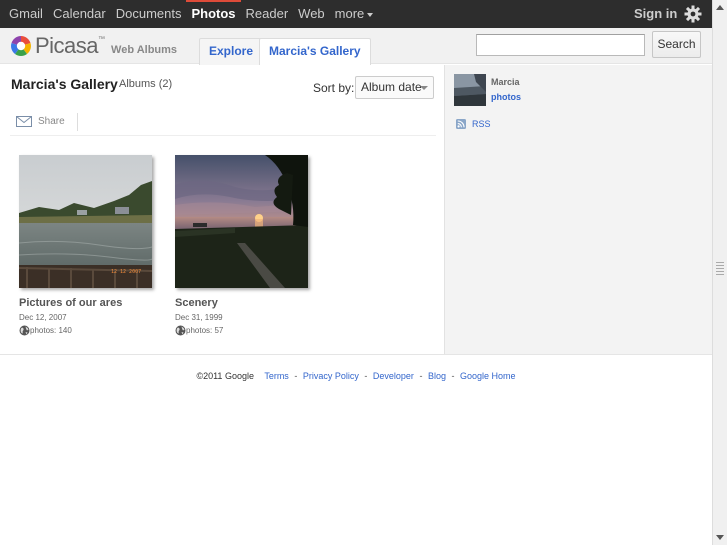  What do you see at coordinates (720, 7) in the screenshot?
I see `scroll-up-icon` at bounding box center [720, 7].